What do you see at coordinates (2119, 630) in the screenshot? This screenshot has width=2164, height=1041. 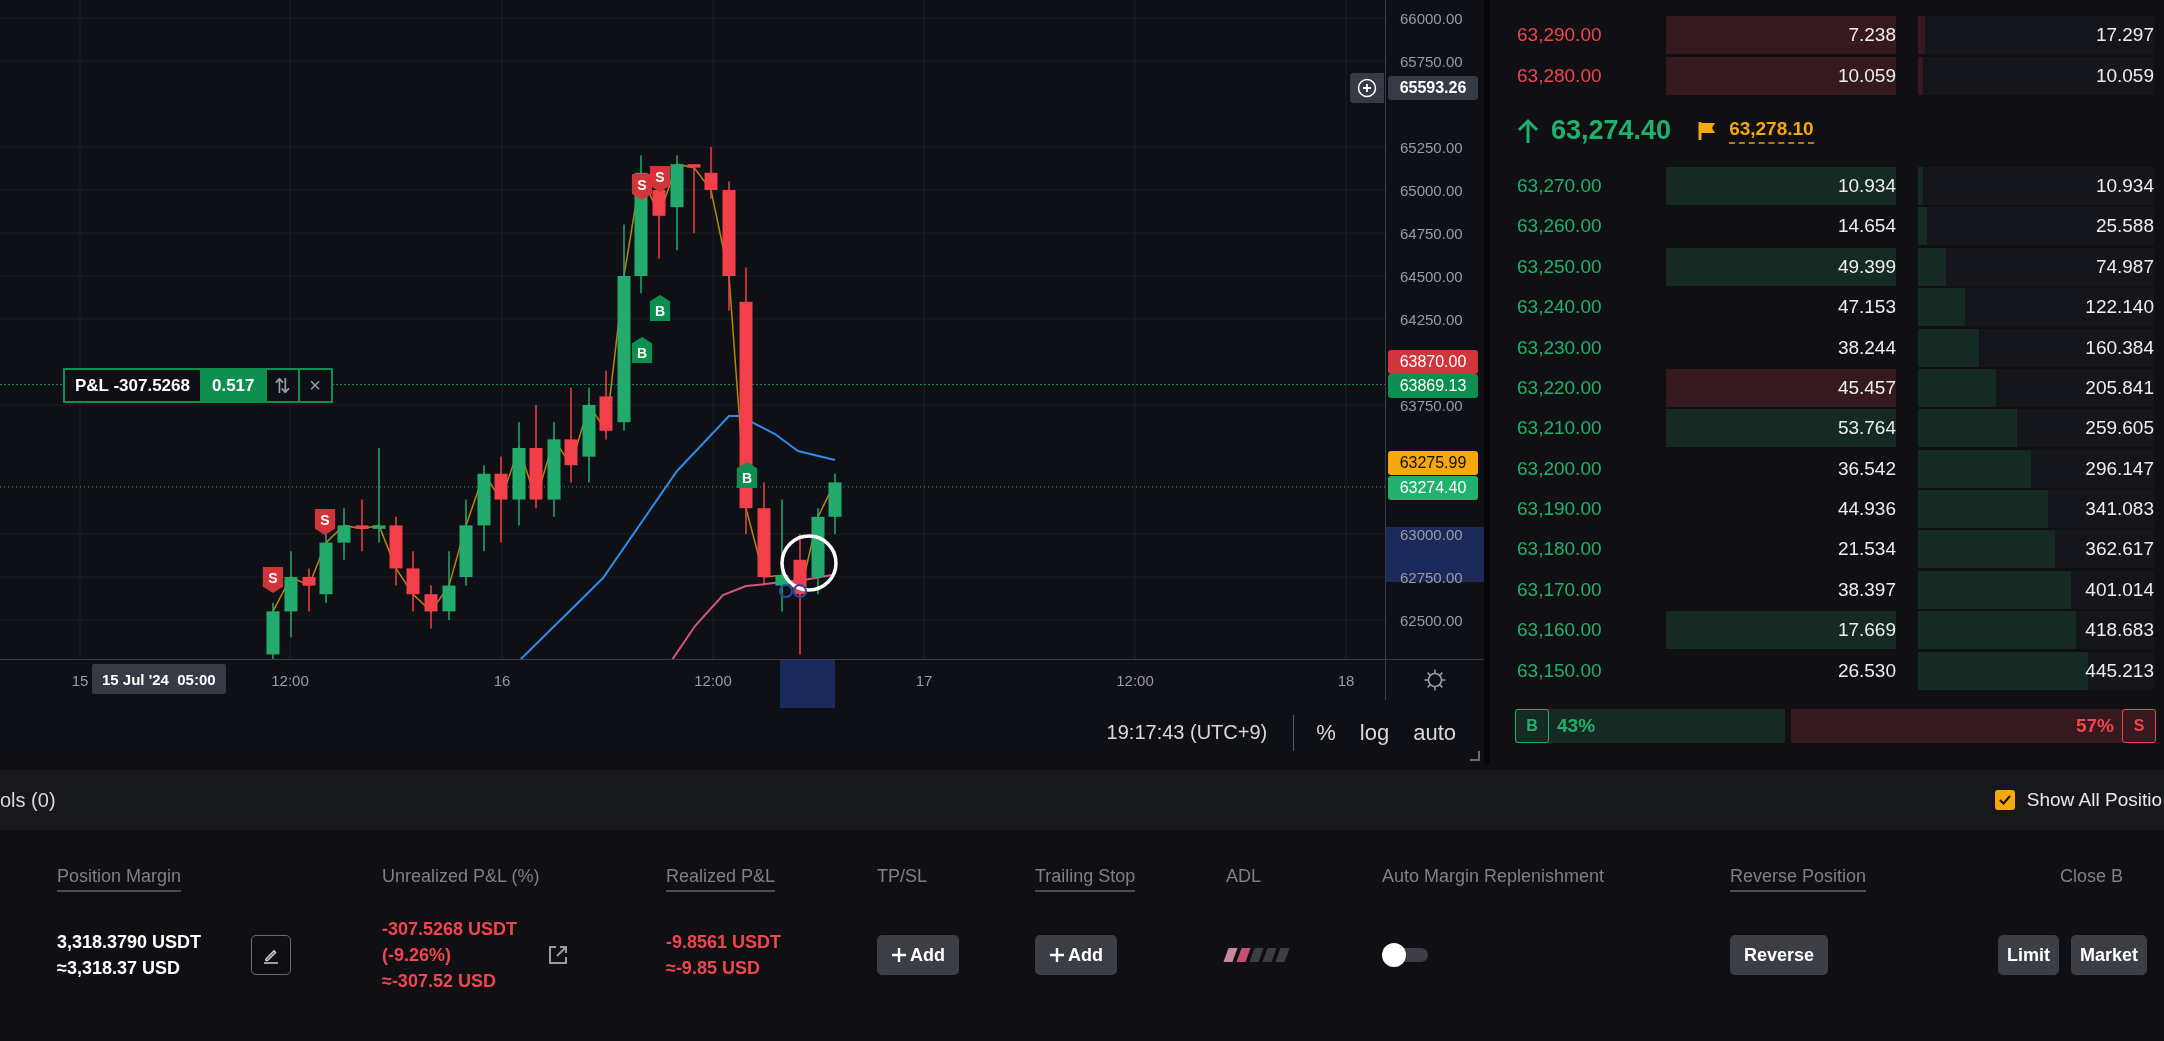 I see `order-total: 418.683` at bounding box center [2119, 630].